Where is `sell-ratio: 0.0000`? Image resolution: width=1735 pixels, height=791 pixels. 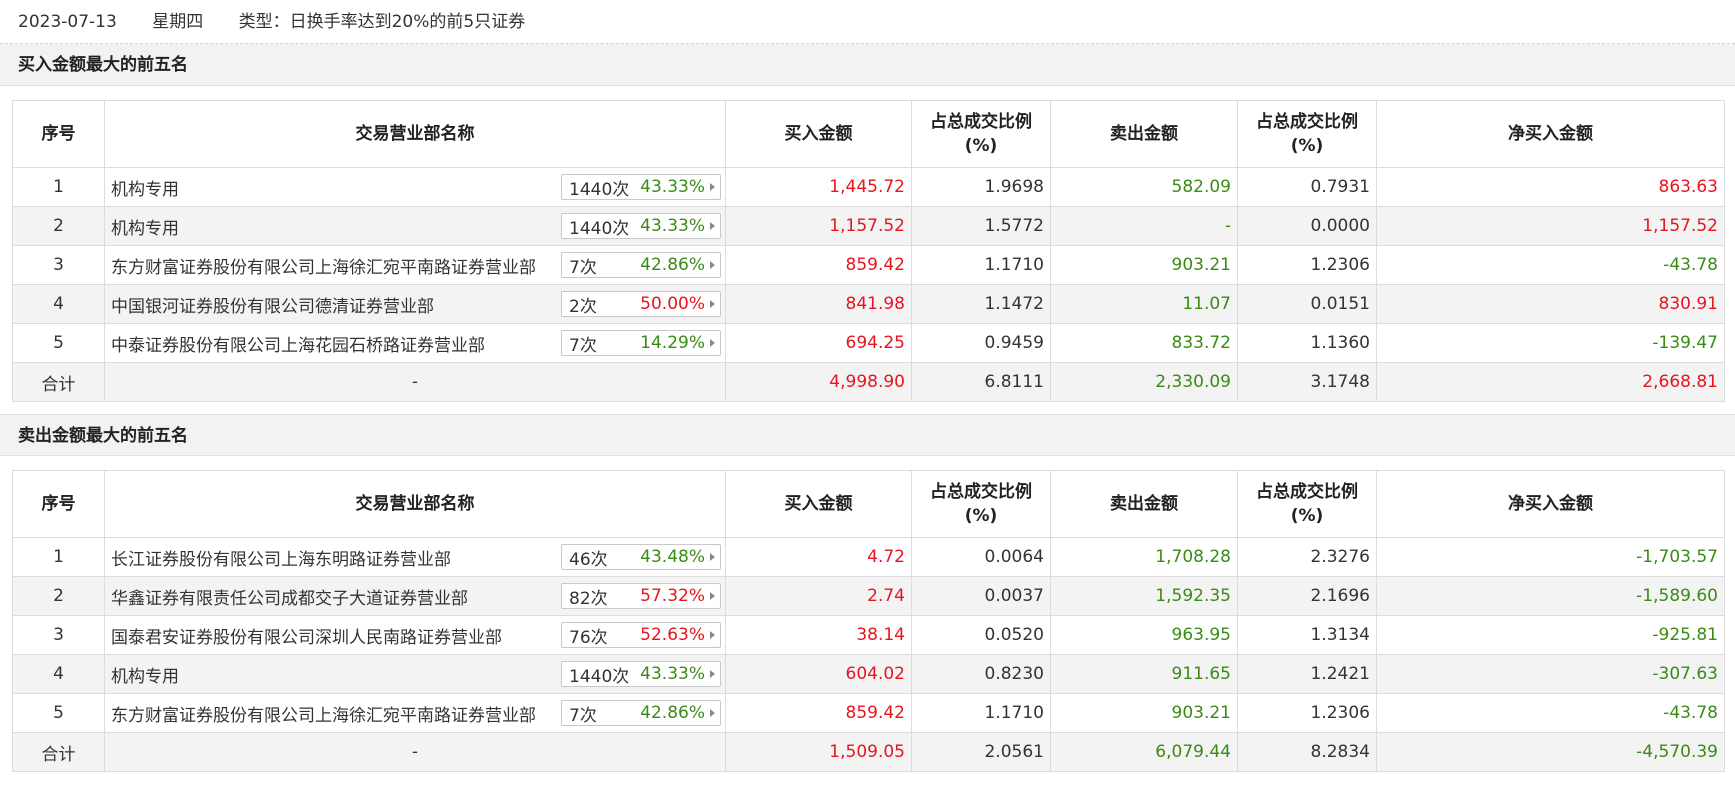 sell-ratio: 0.0000 is located at coordinates (1307, 226).